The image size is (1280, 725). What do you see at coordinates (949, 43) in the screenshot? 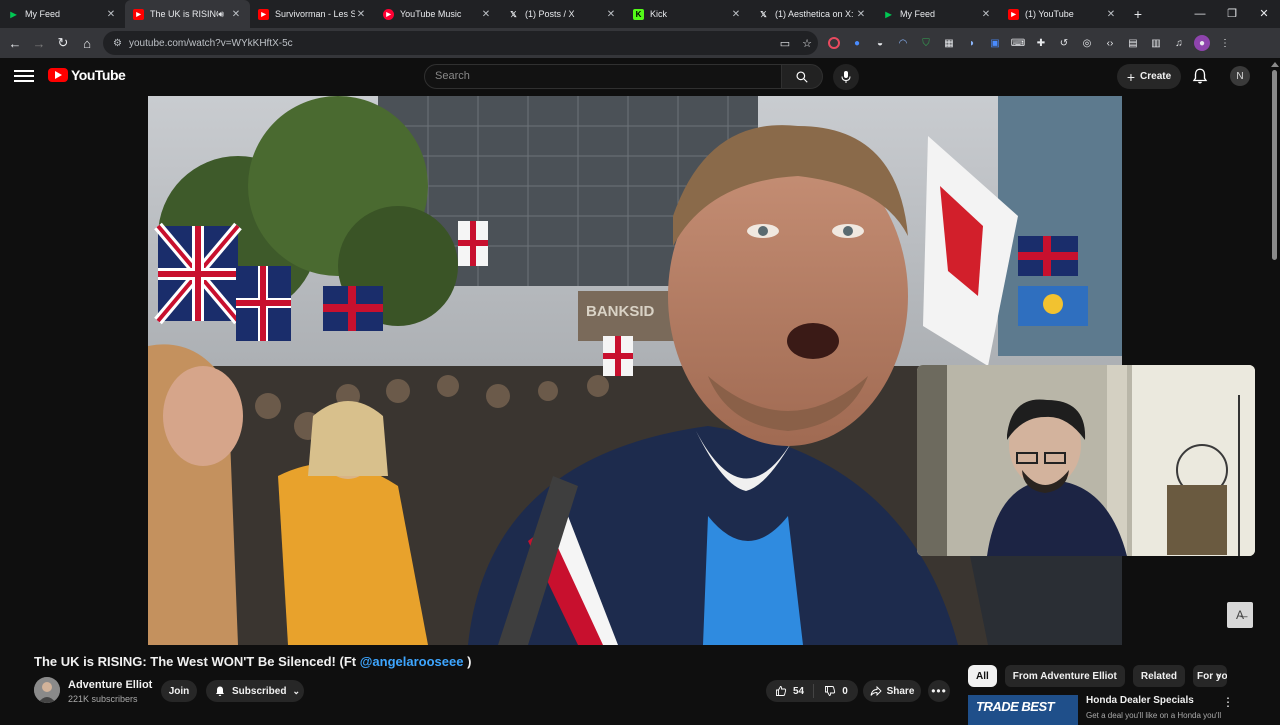
I see `extension-grid-icon: ▦` at bounding box center [949, 43].